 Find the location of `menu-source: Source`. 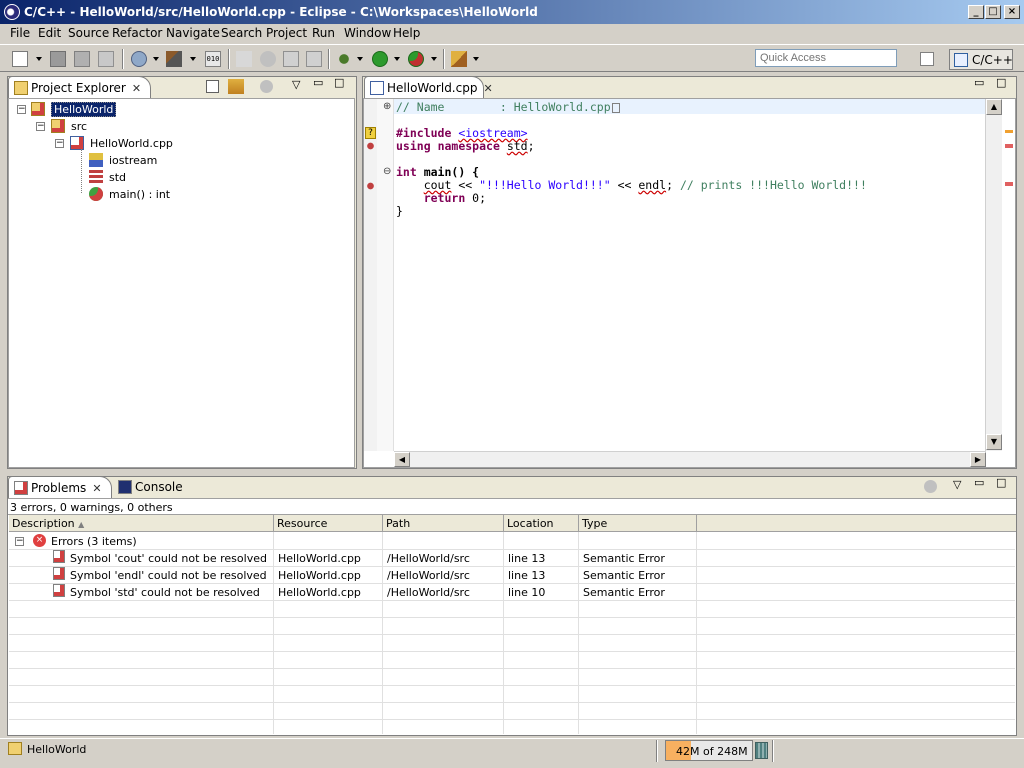

menu-source: Source is located at coordinates (88, 33).